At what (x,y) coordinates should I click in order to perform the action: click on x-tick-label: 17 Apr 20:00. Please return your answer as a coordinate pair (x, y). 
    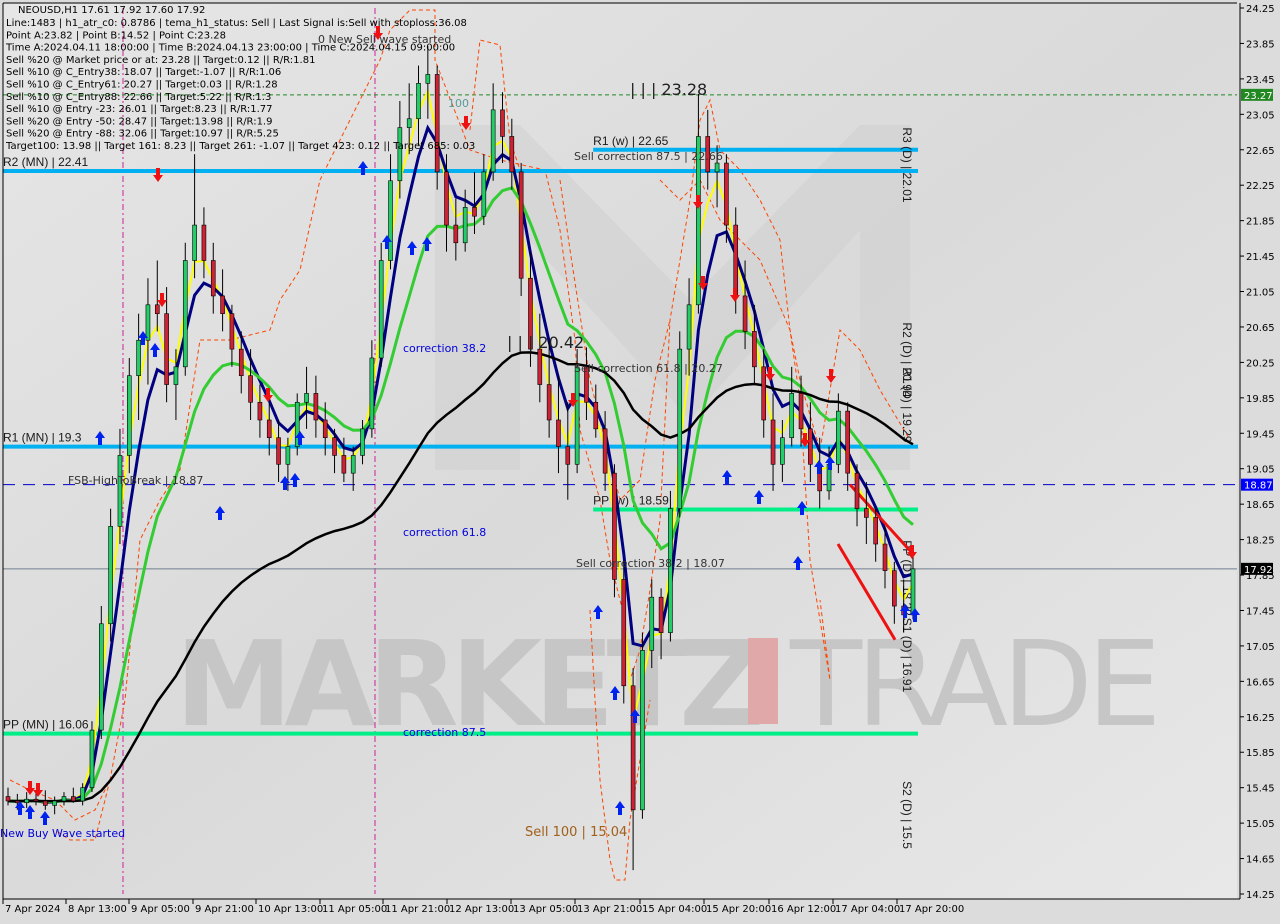
    Looking at the image, I should click on (931, 909).